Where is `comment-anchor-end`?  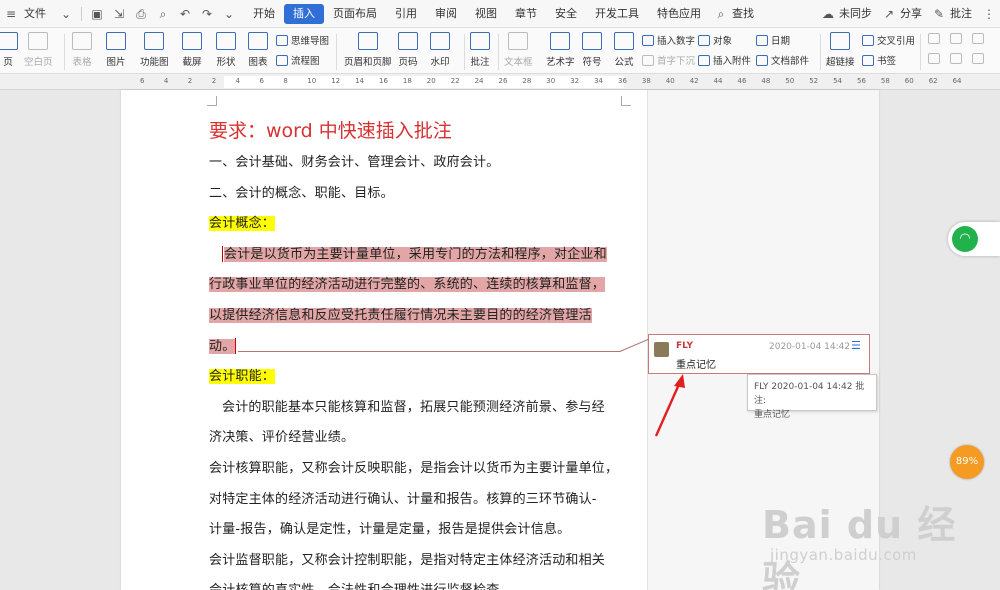
comment-anchor-end is located at coordinates (236, 346).